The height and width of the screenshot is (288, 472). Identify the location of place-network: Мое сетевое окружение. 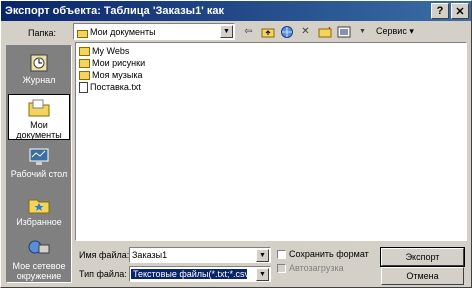
(39, 259).